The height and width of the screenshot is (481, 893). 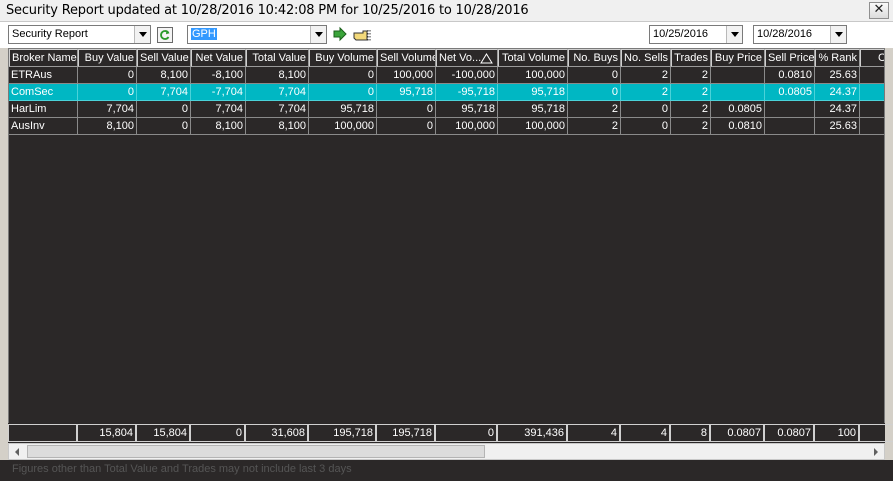 I want to click on cell-no-buys: 0, so click(x=594, y=75).